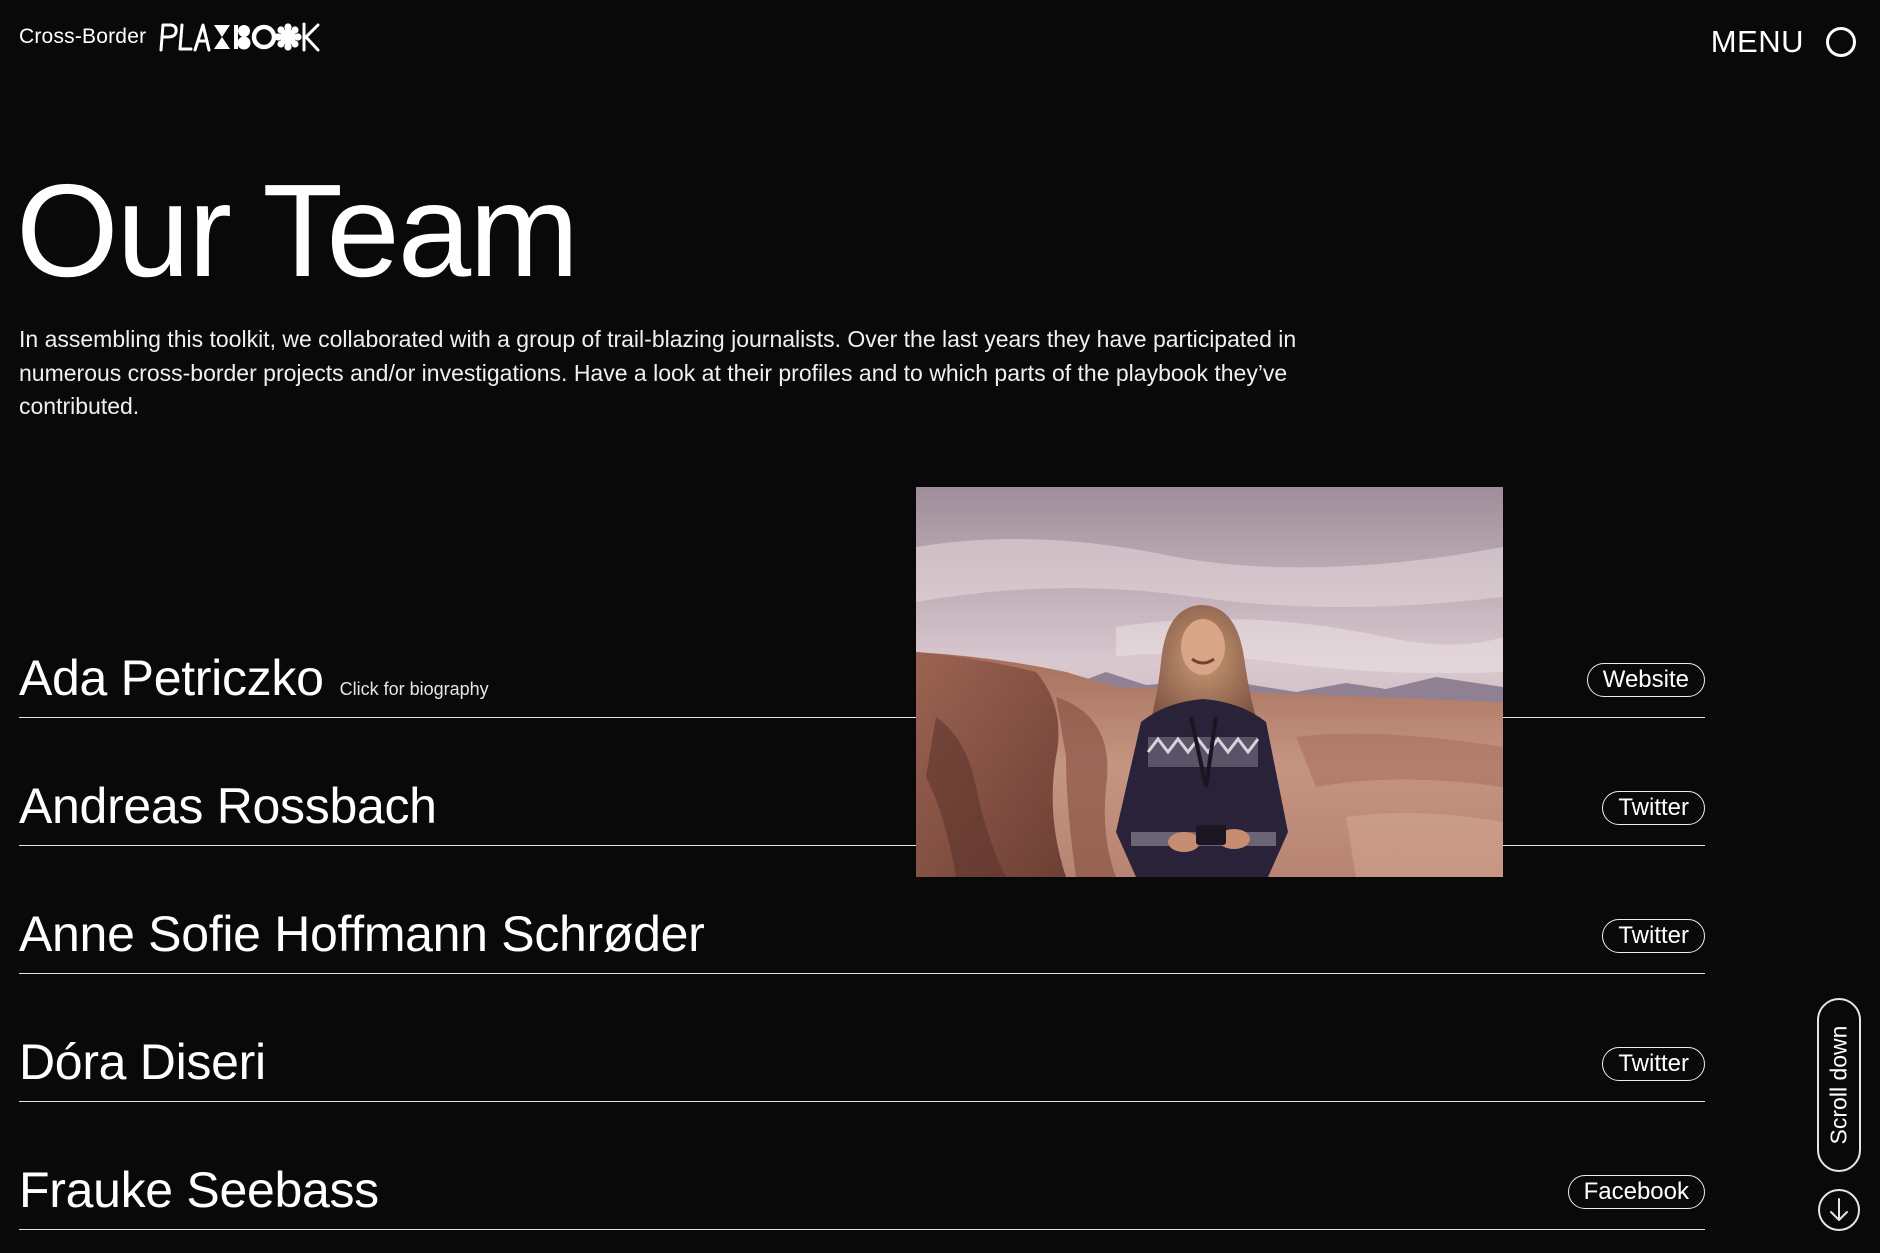 The height and width of the screenshot is (1253, 1880). I want to click on member-name: Dóra Diseri, so click(142, 1062).